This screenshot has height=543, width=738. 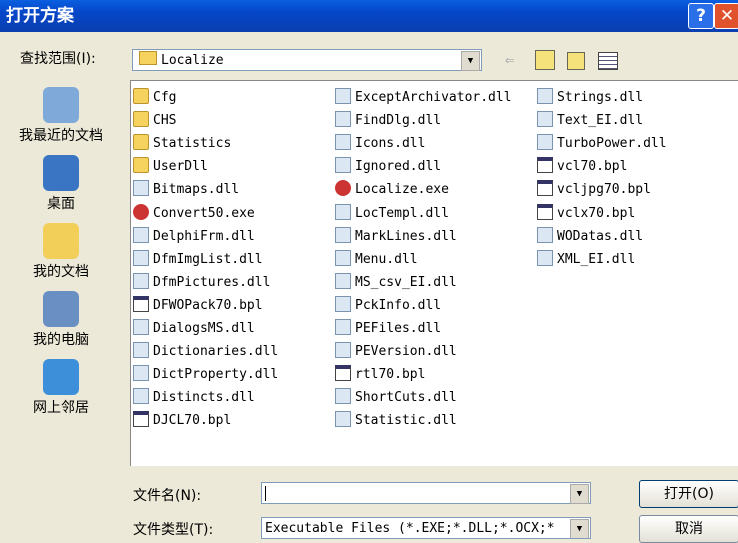 What do you see at coordinates (392, 213) in the screenshot?
I see `file-item: LocTempl.dll` at bounding box center [392, 213].